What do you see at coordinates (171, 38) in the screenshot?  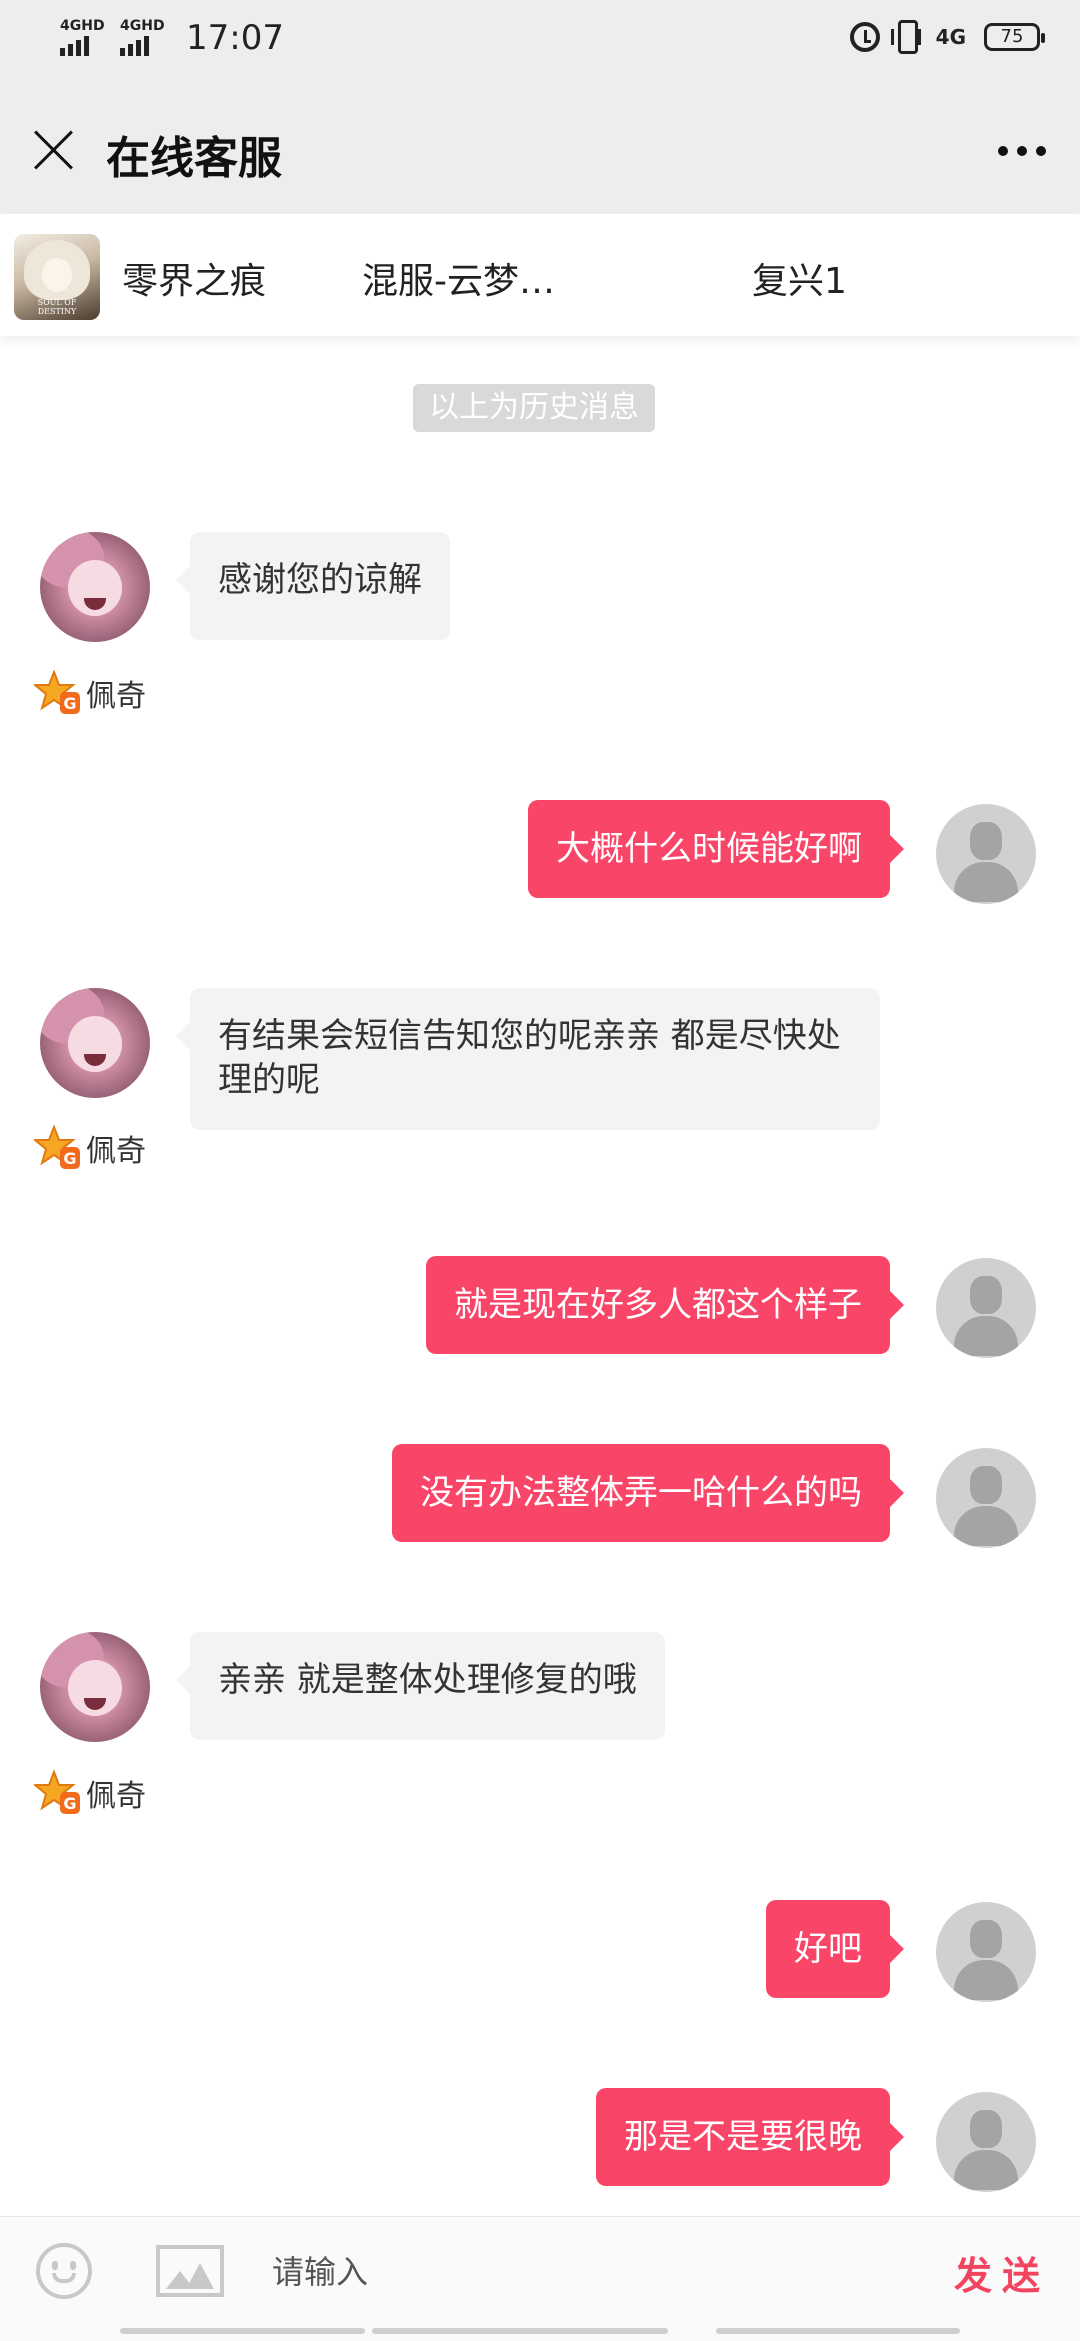 I see `status-left: 4GHD 4GHD 17:07` at bounding box center [171, 38].